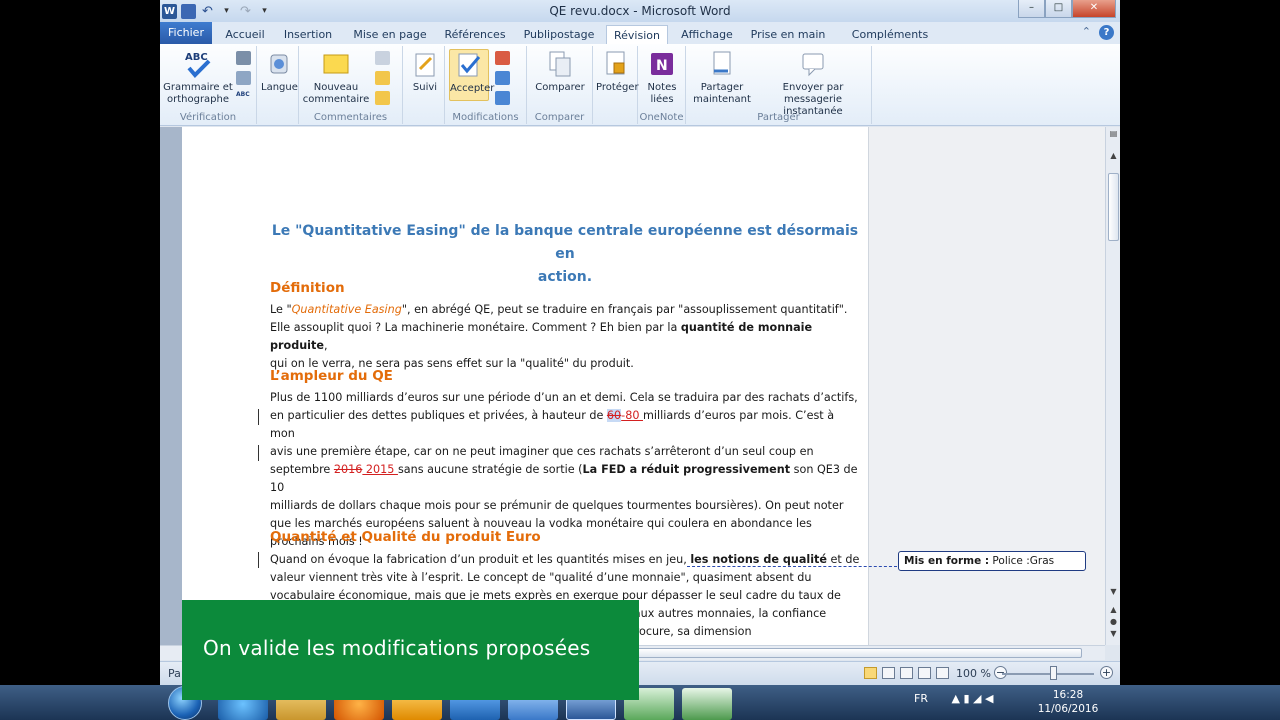 This screenshot has height=720, width=1280. Describe the element at coordinates (614, 415) in the screenshot. I see `deleted-text: 60` at that location.